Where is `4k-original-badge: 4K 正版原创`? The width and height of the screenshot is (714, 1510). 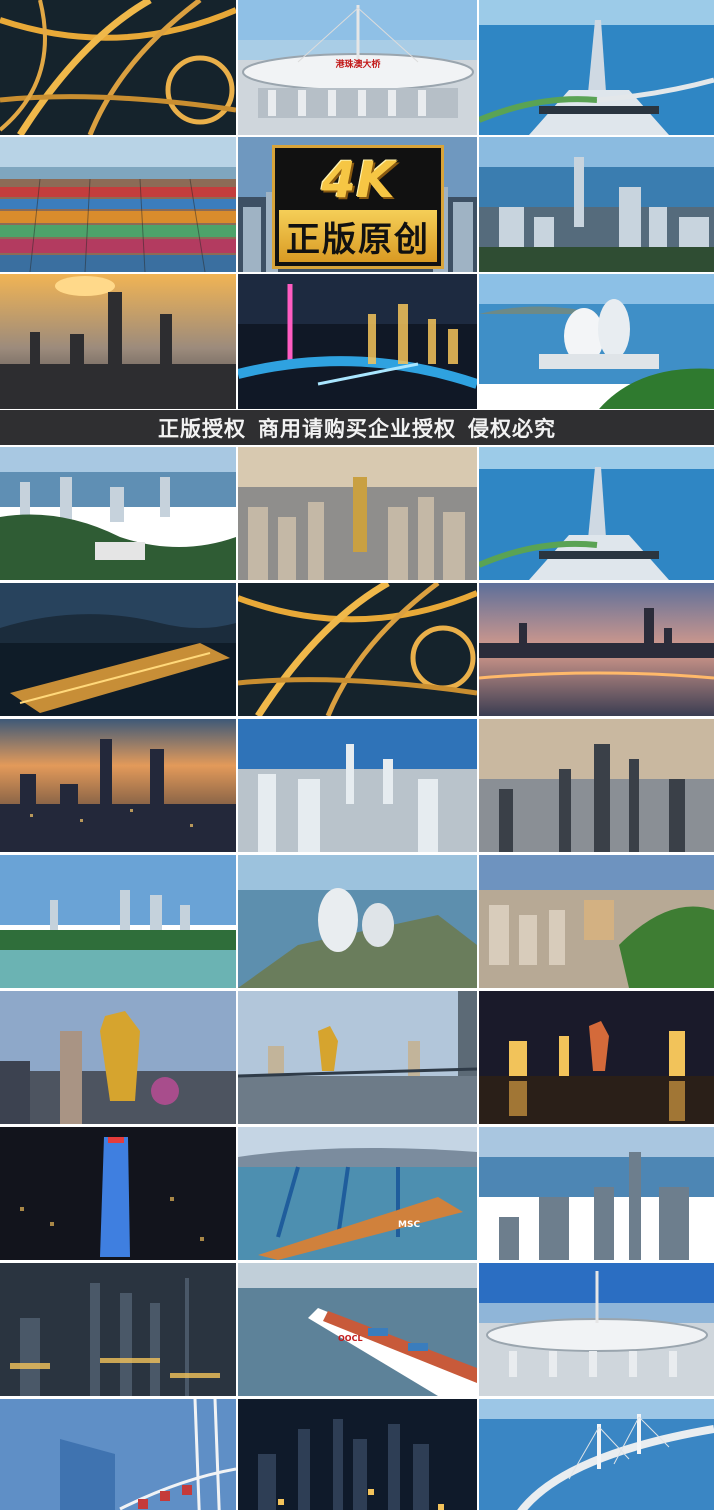
4k-original-badge: 4K 正版原创 is located at coordinates (358, 207).